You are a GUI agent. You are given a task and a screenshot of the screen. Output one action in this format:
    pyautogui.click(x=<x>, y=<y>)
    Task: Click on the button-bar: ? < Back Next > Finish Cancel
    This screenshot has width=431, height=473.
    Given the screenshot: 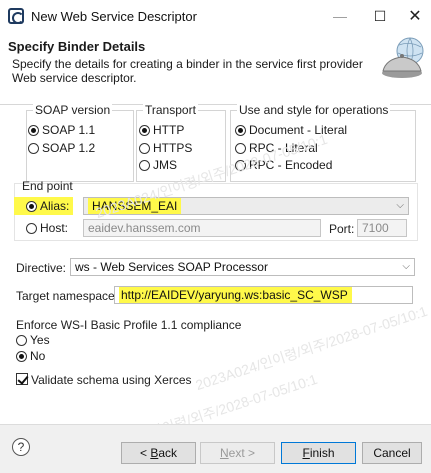 What is the action you would take?
    pyautogui.click(x=215, y=448)
    